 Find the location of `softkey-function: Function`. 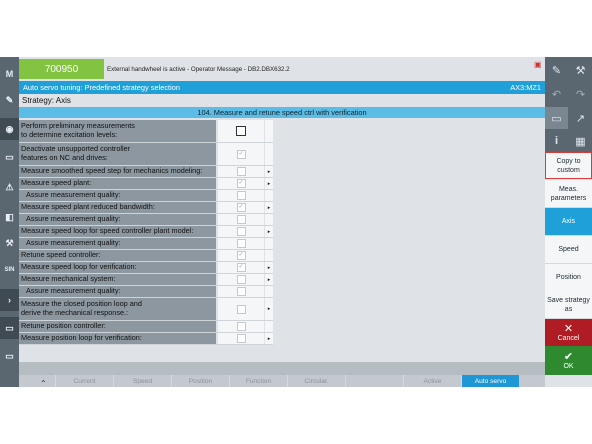

softkey-function: Function is located at coordinates (258, 381).